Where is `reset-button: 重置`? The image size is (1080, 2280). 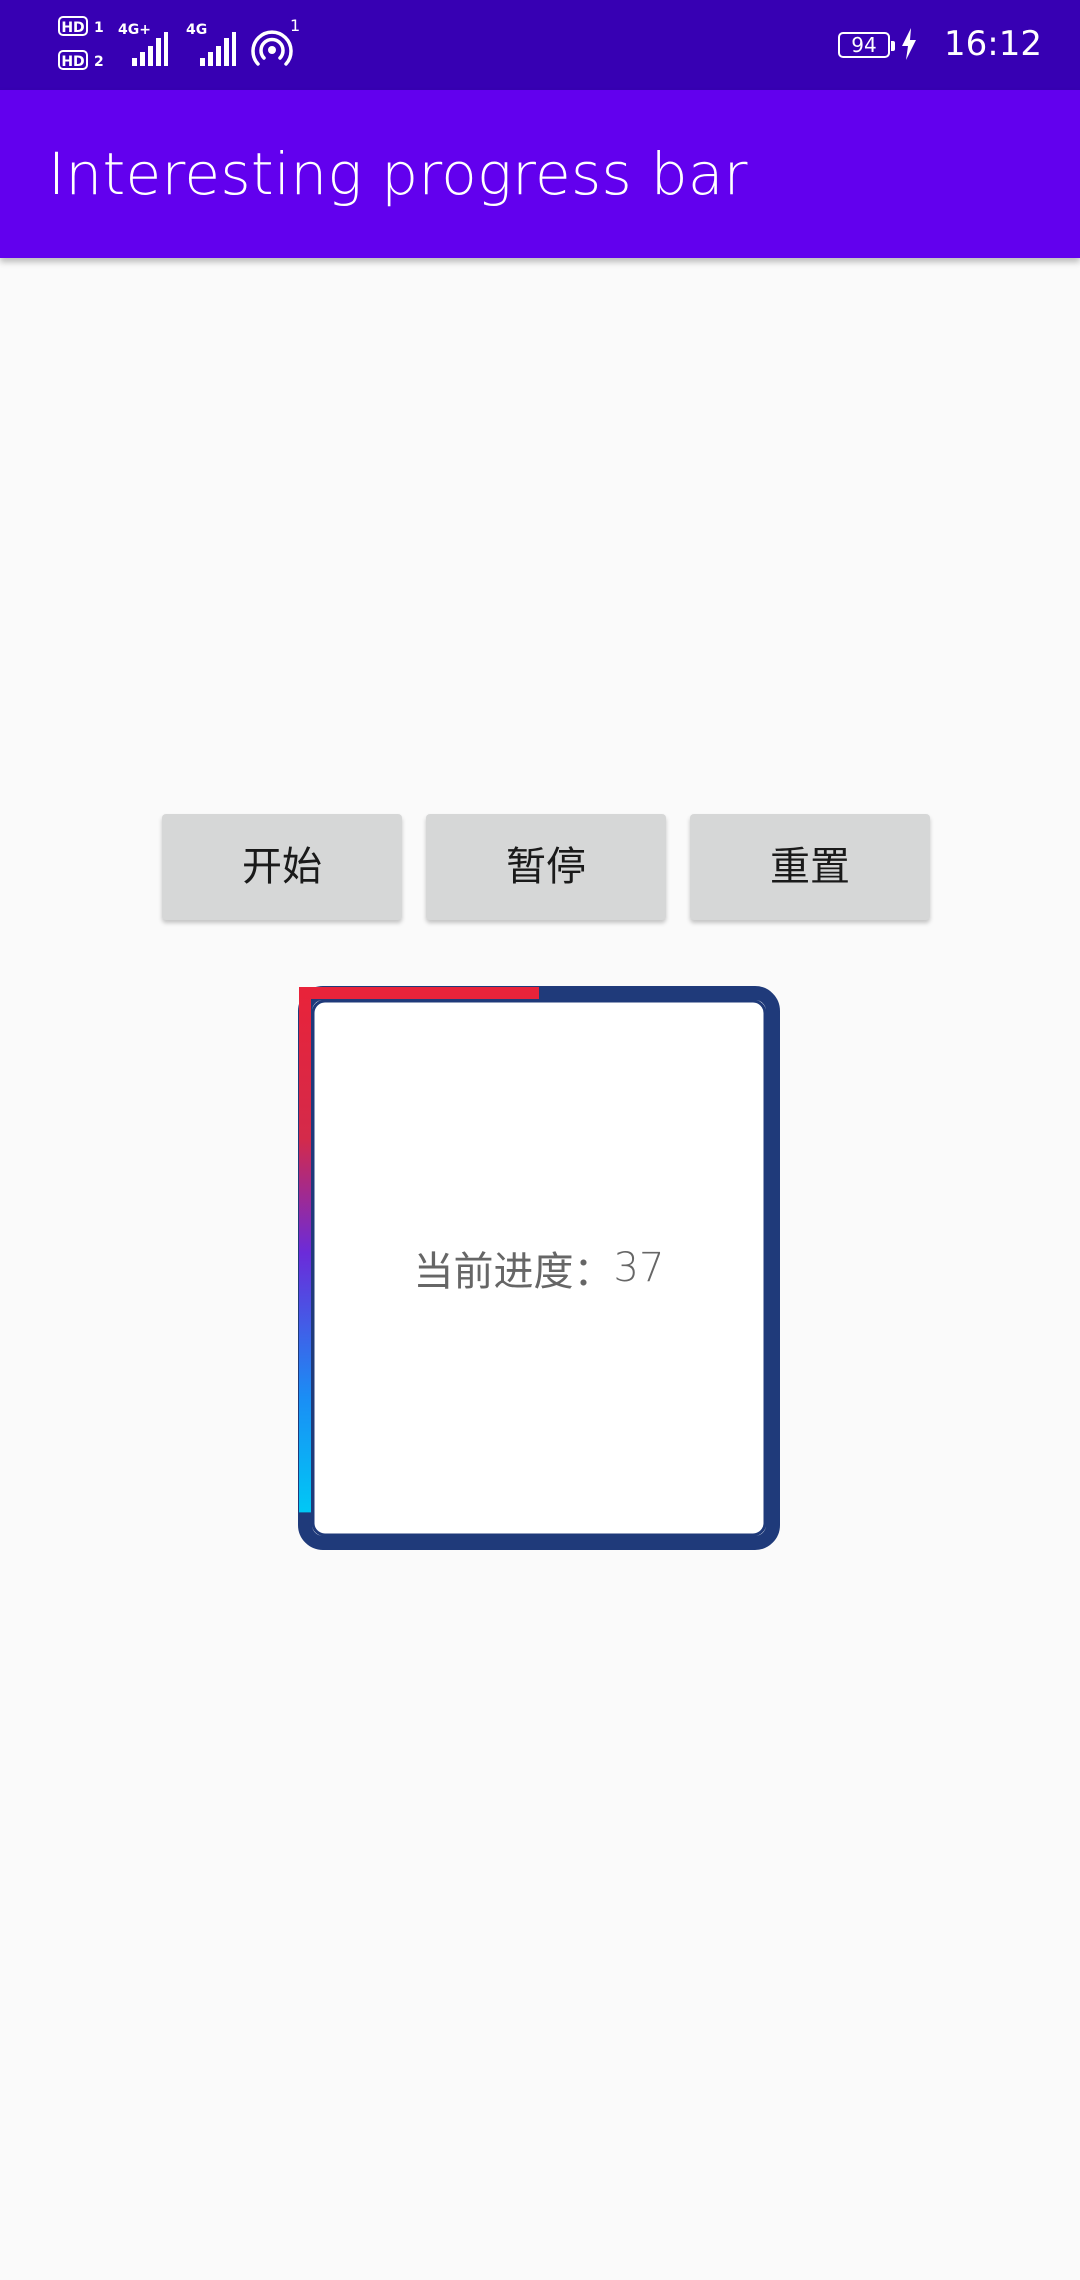
reset-button: 重置 is located at coordinates (810, 867).